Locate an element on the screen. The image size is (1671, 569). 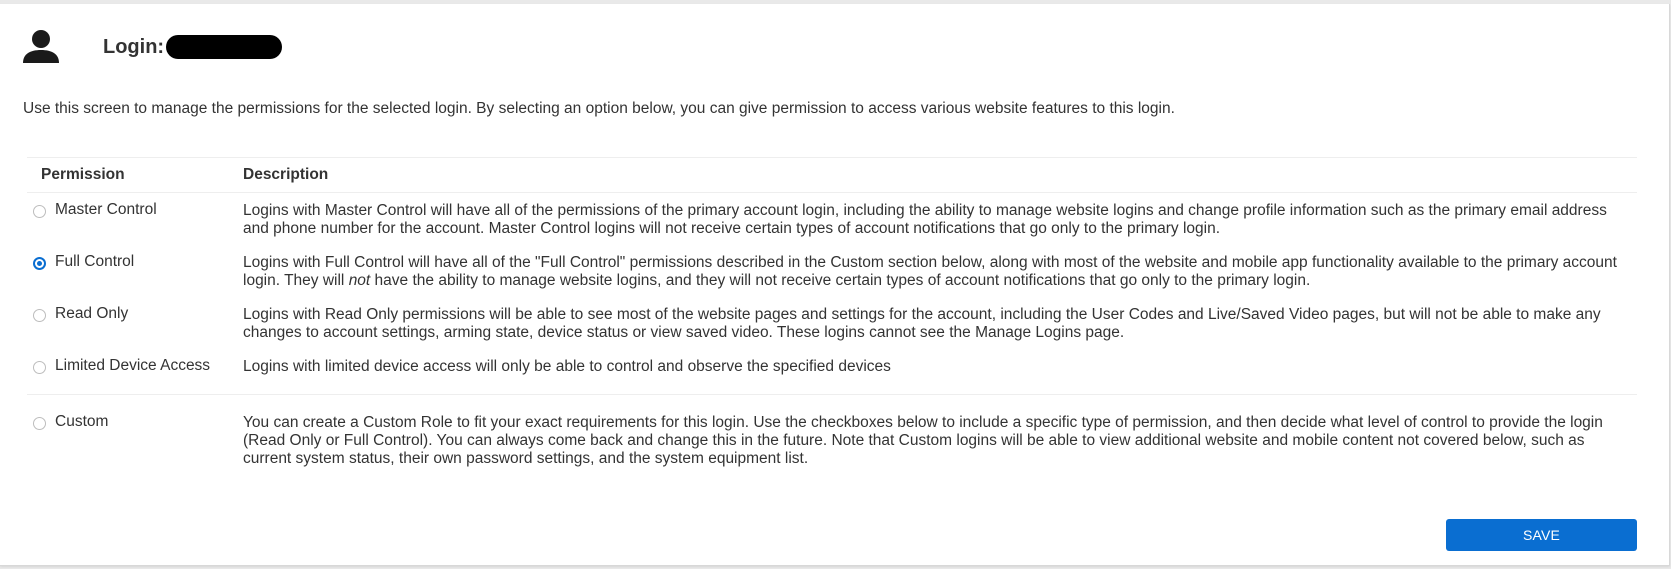
master-control-option: Master Control is located at coordinates (135, 210).